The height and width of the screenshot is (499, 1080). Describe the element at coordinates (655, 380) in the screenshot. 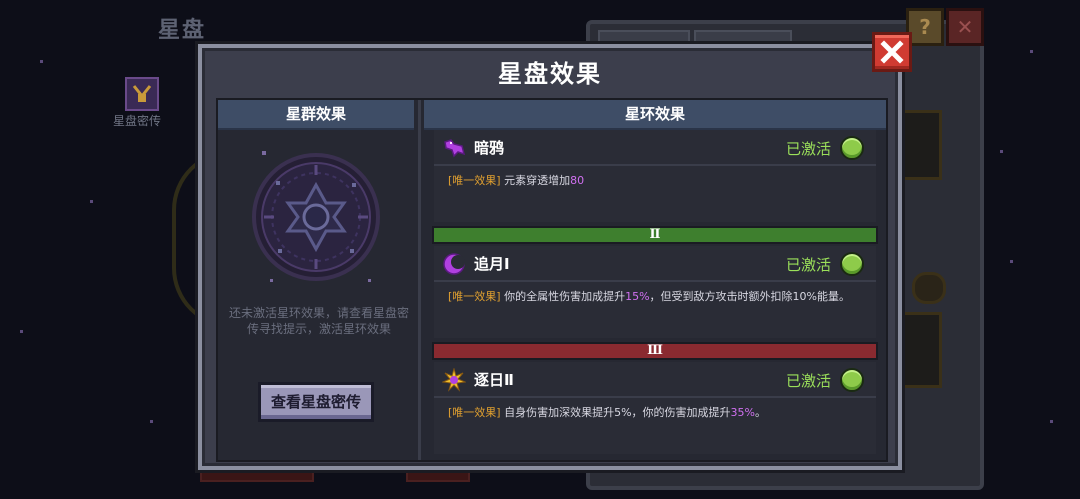

I see `ring-effect-header-row: 逐日Ⅱ 已激活` at that location.